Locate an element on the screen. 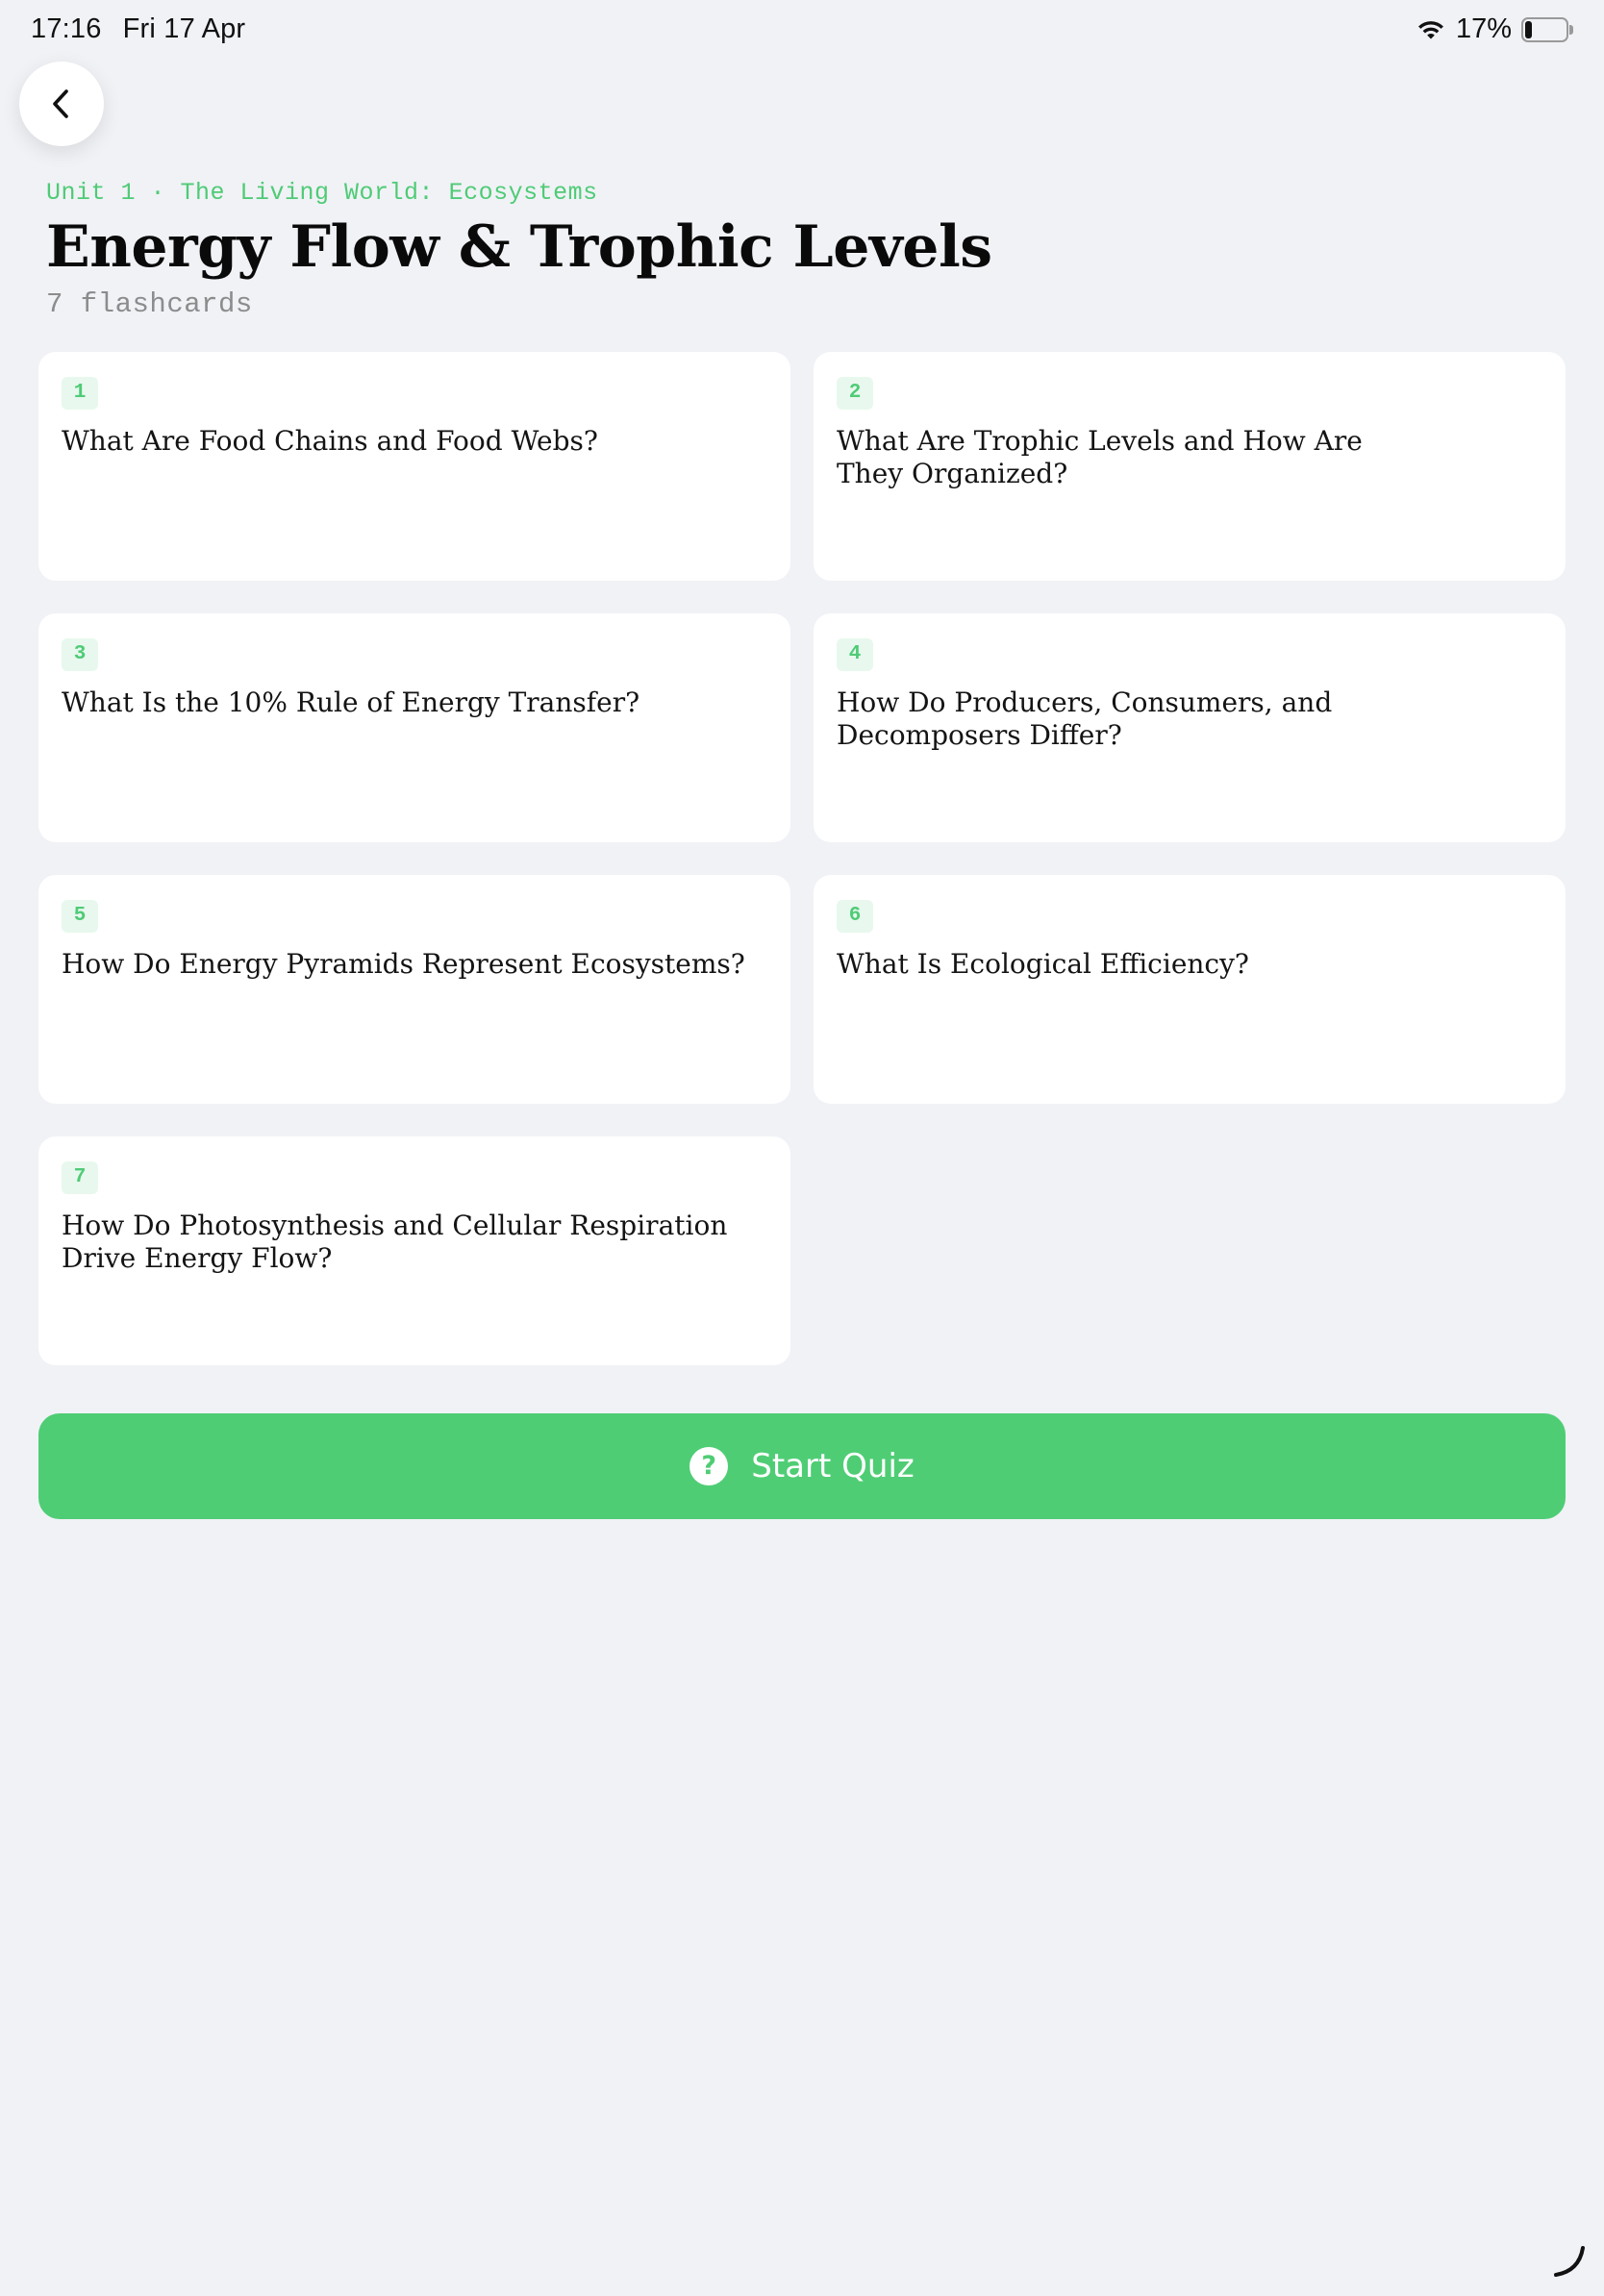  card-title: What Is Ecological Efficiency? is located at coordinates (1043, 964).